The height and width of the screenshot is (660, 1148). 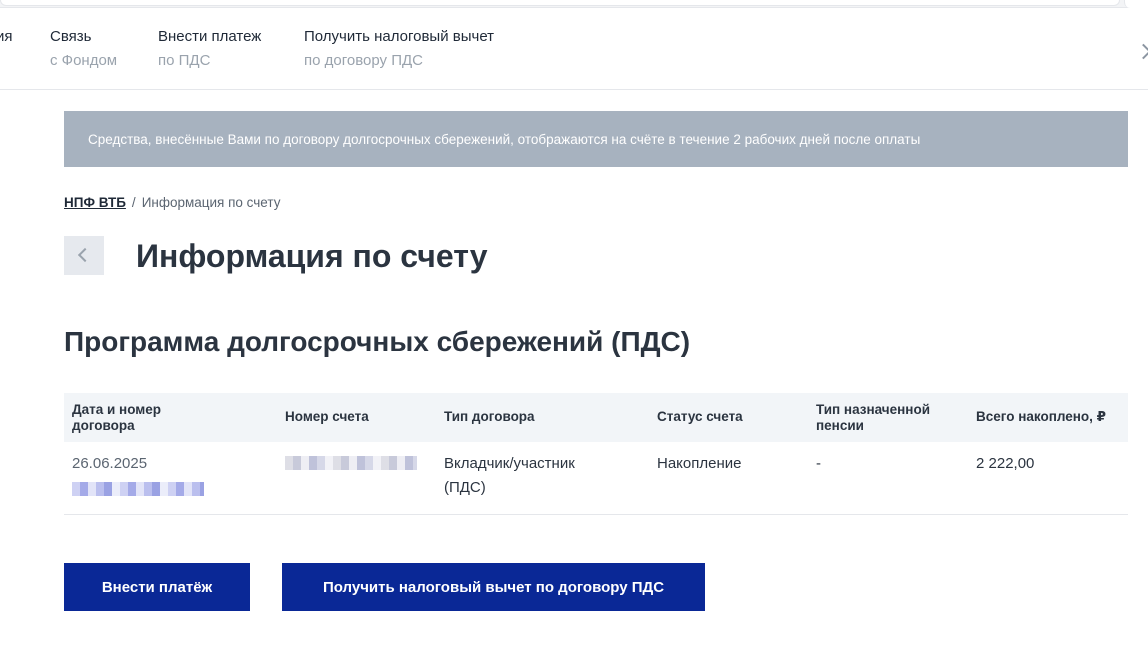 I want to click on browser-control-edge, so click(x=1136, y=4).